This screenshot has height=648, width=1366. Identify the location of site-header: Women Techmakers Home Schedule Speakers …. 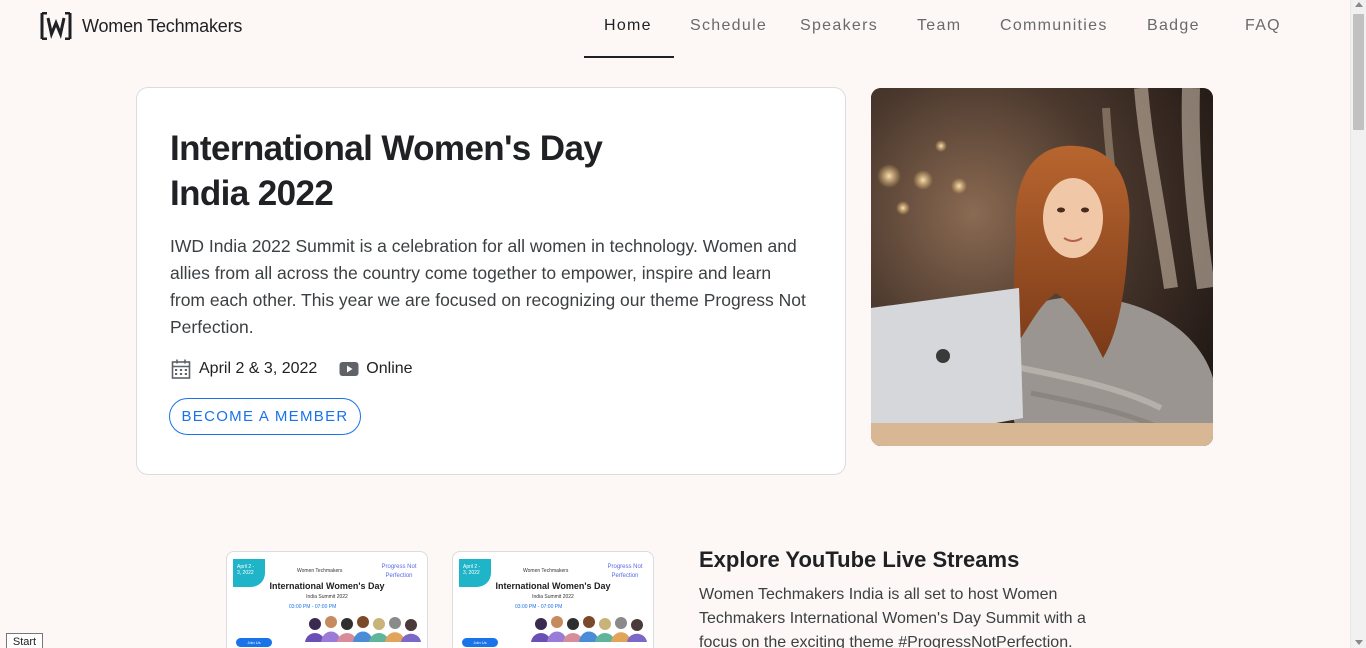
(675, 29).